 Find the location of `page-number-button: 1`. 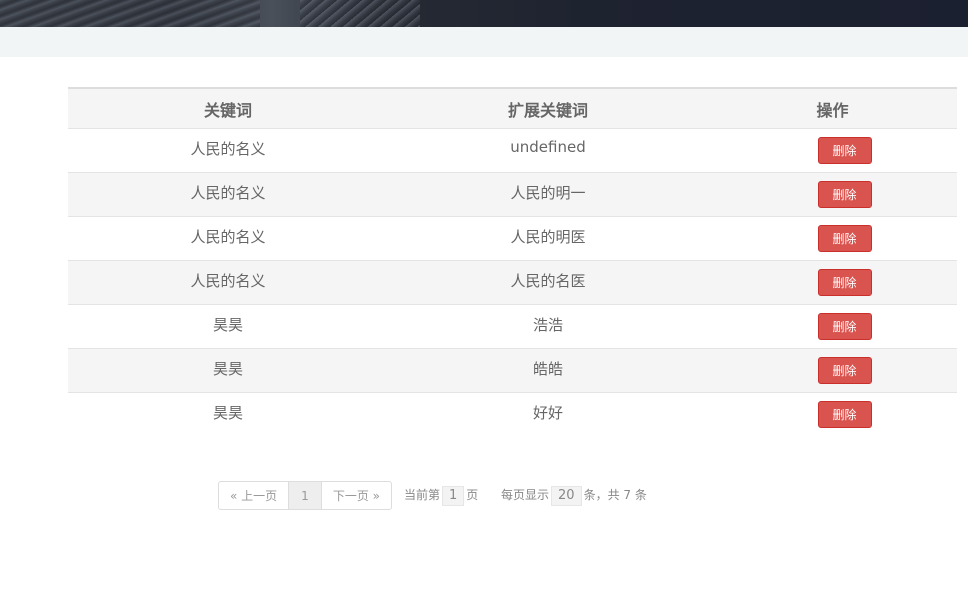

page-number-button: 1 is located at coordinates (305, 495).